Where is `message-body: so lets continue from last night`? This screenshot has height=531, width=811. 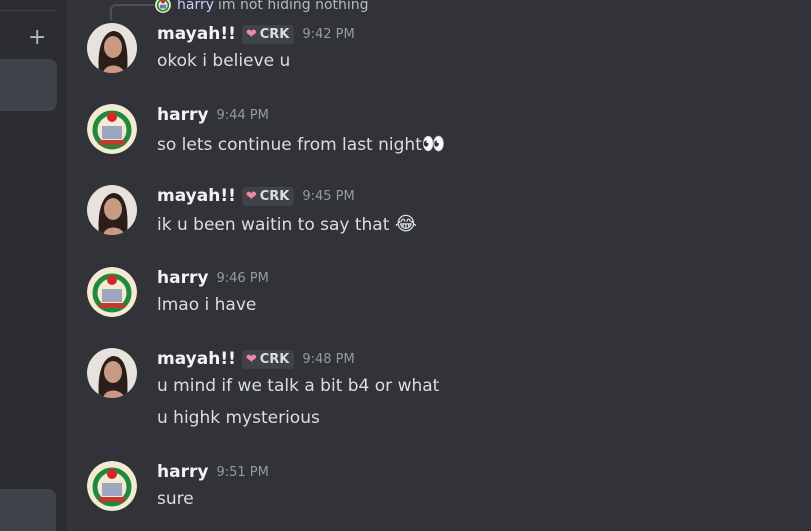 message-body: so lets continue from last night is located at coordinates (289, 145).